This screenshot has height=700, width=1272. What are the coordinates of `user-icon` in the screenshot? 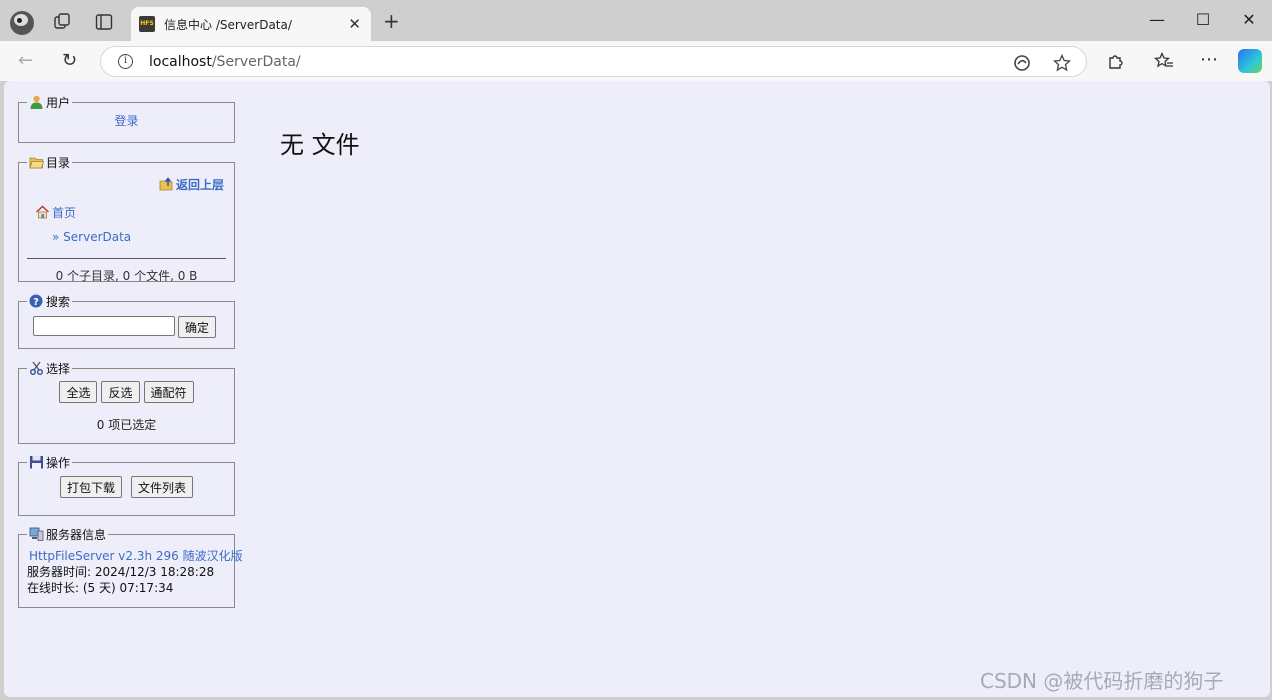 It's located at (36, 102).